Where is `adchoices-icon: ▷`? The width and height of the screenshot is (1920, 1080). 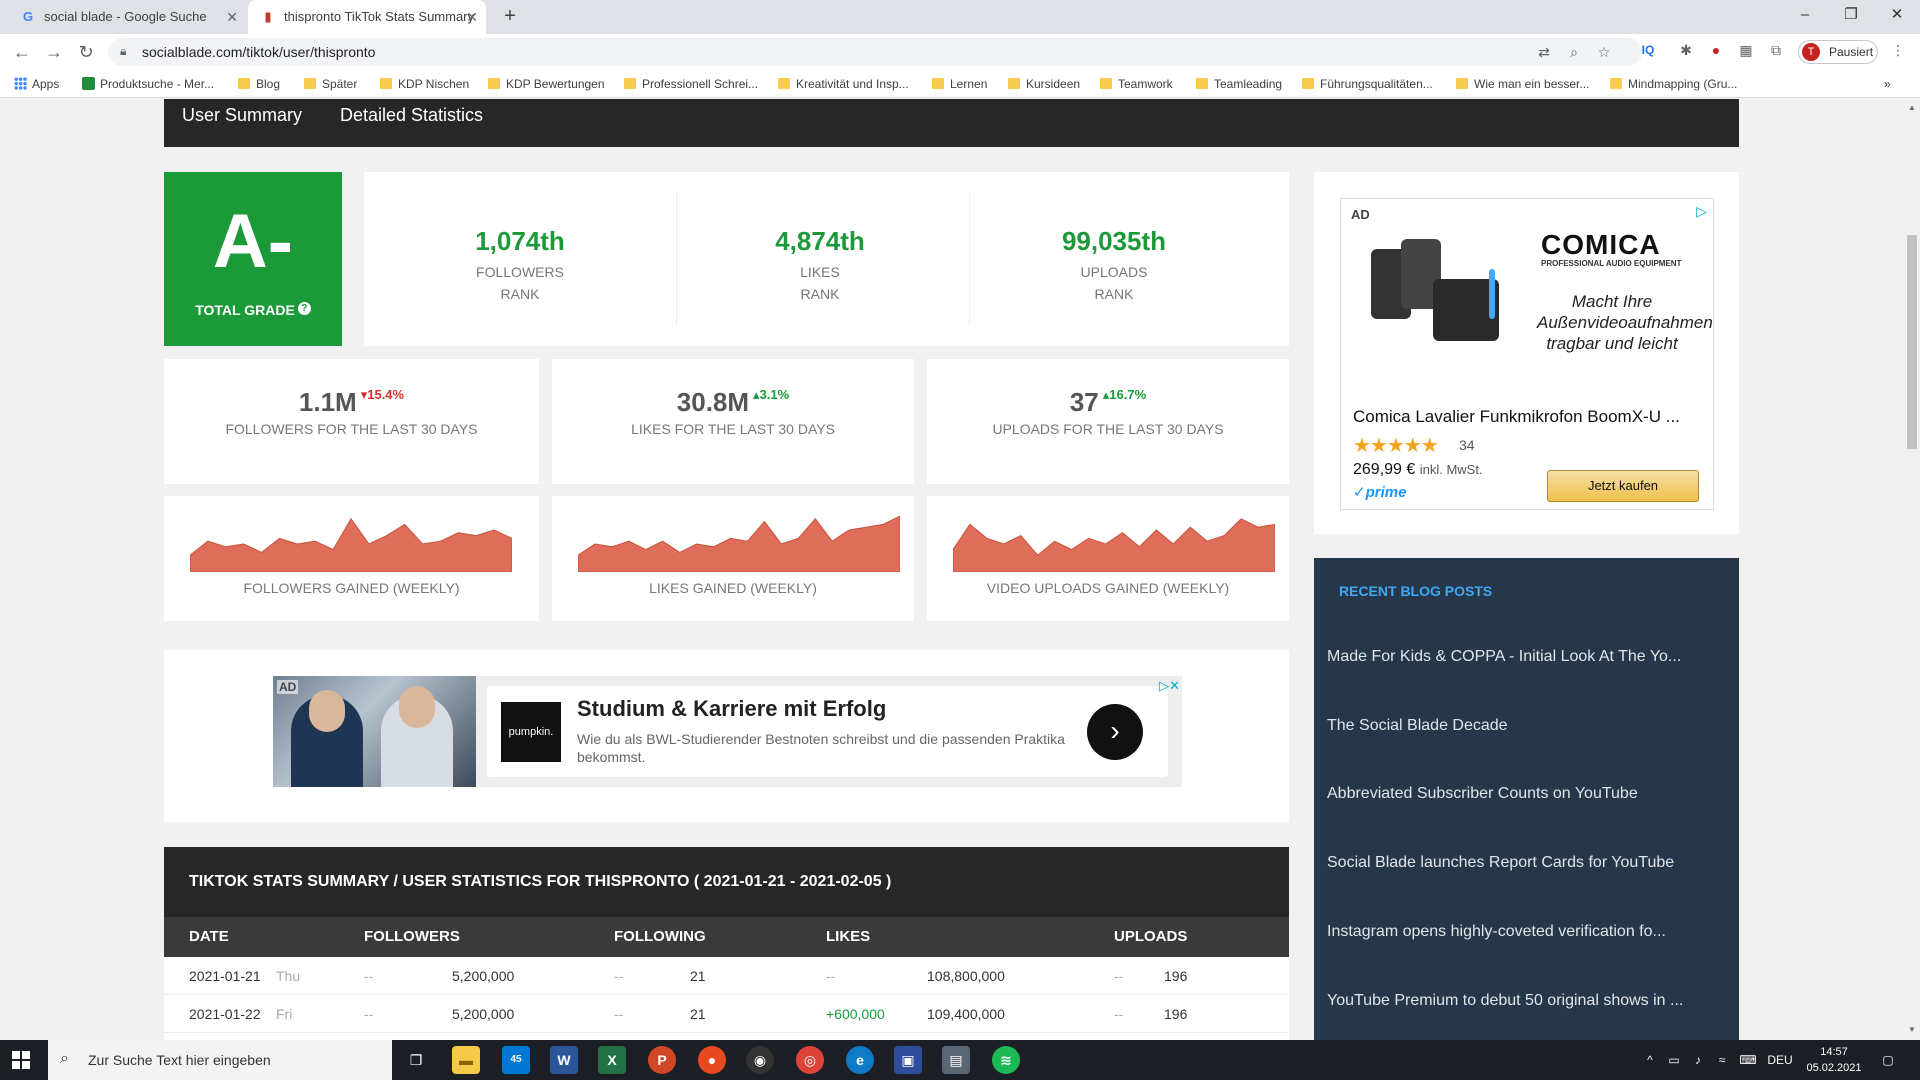 adchoices-icon: ▷ is located at coordinates (1701, 211).